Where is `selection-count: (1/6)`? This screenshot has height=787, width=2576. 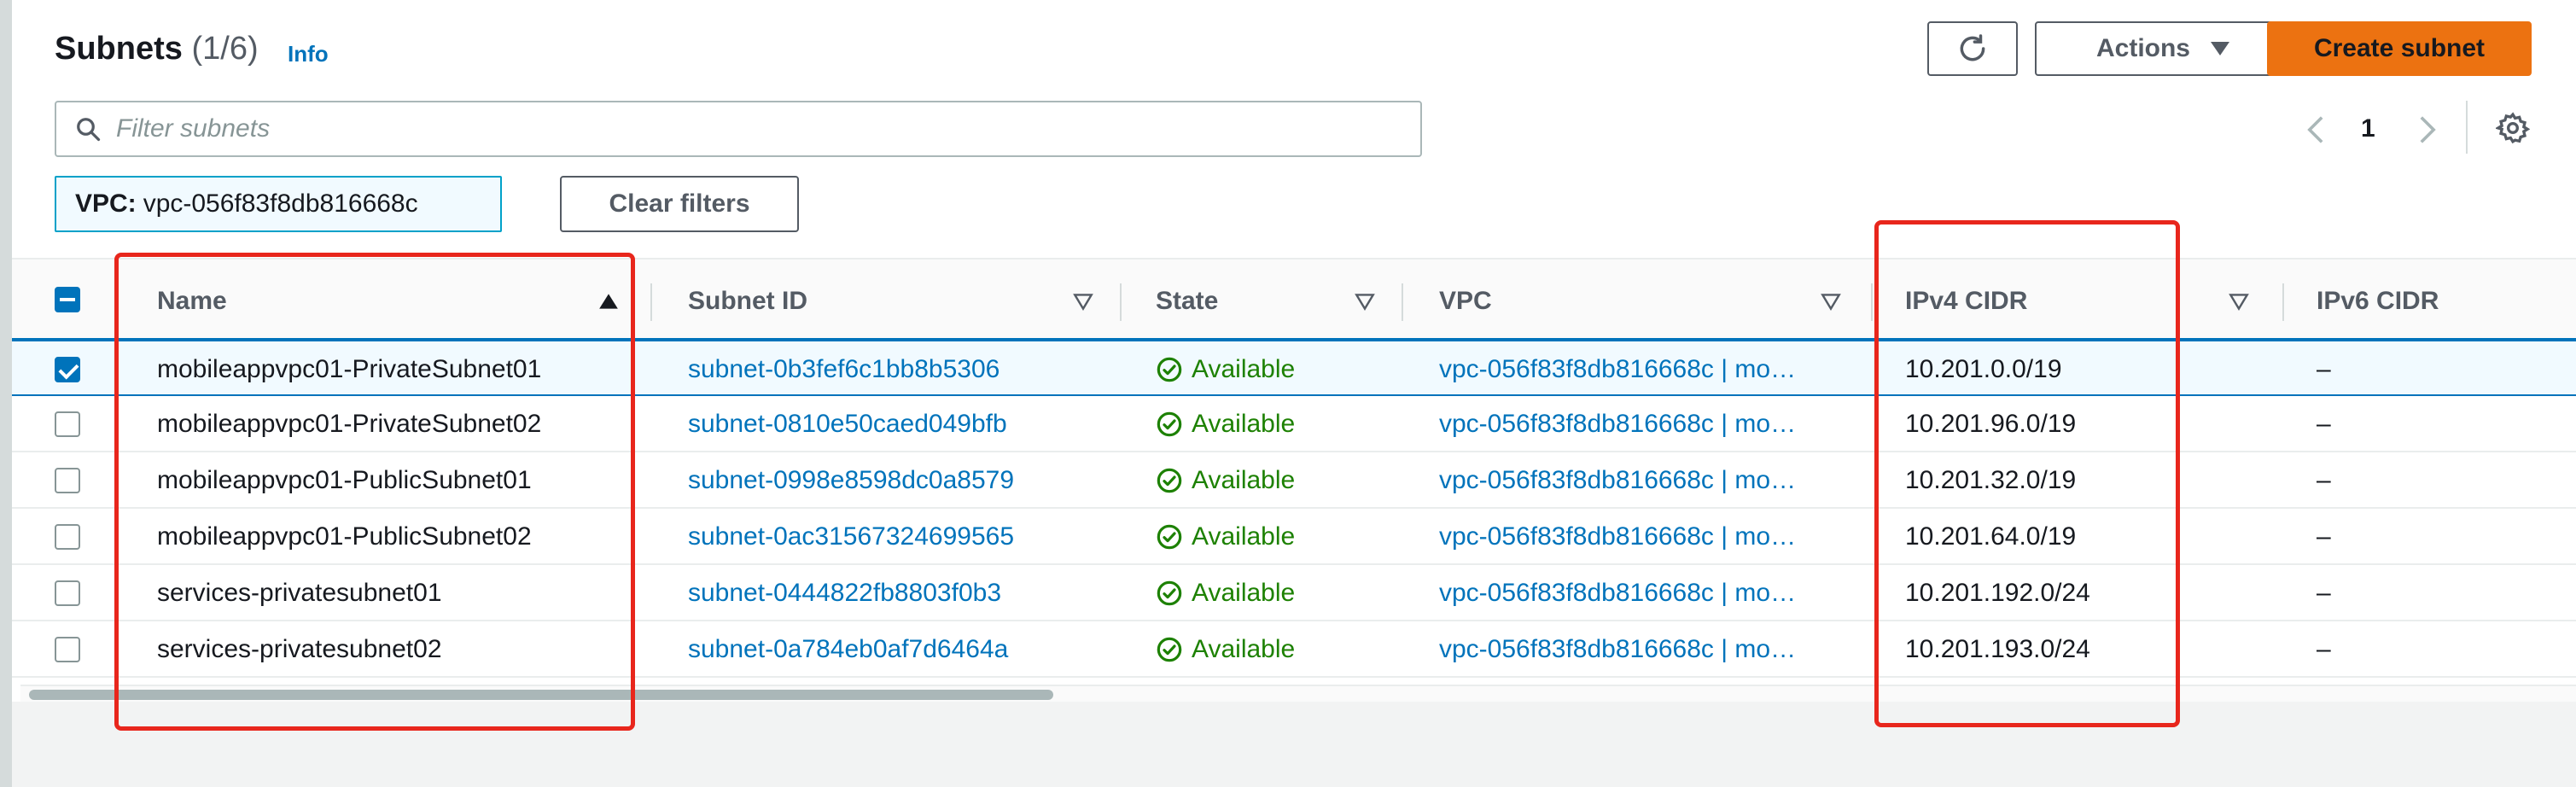 selection-count: (1/6) is located at coordinates (225, 49).